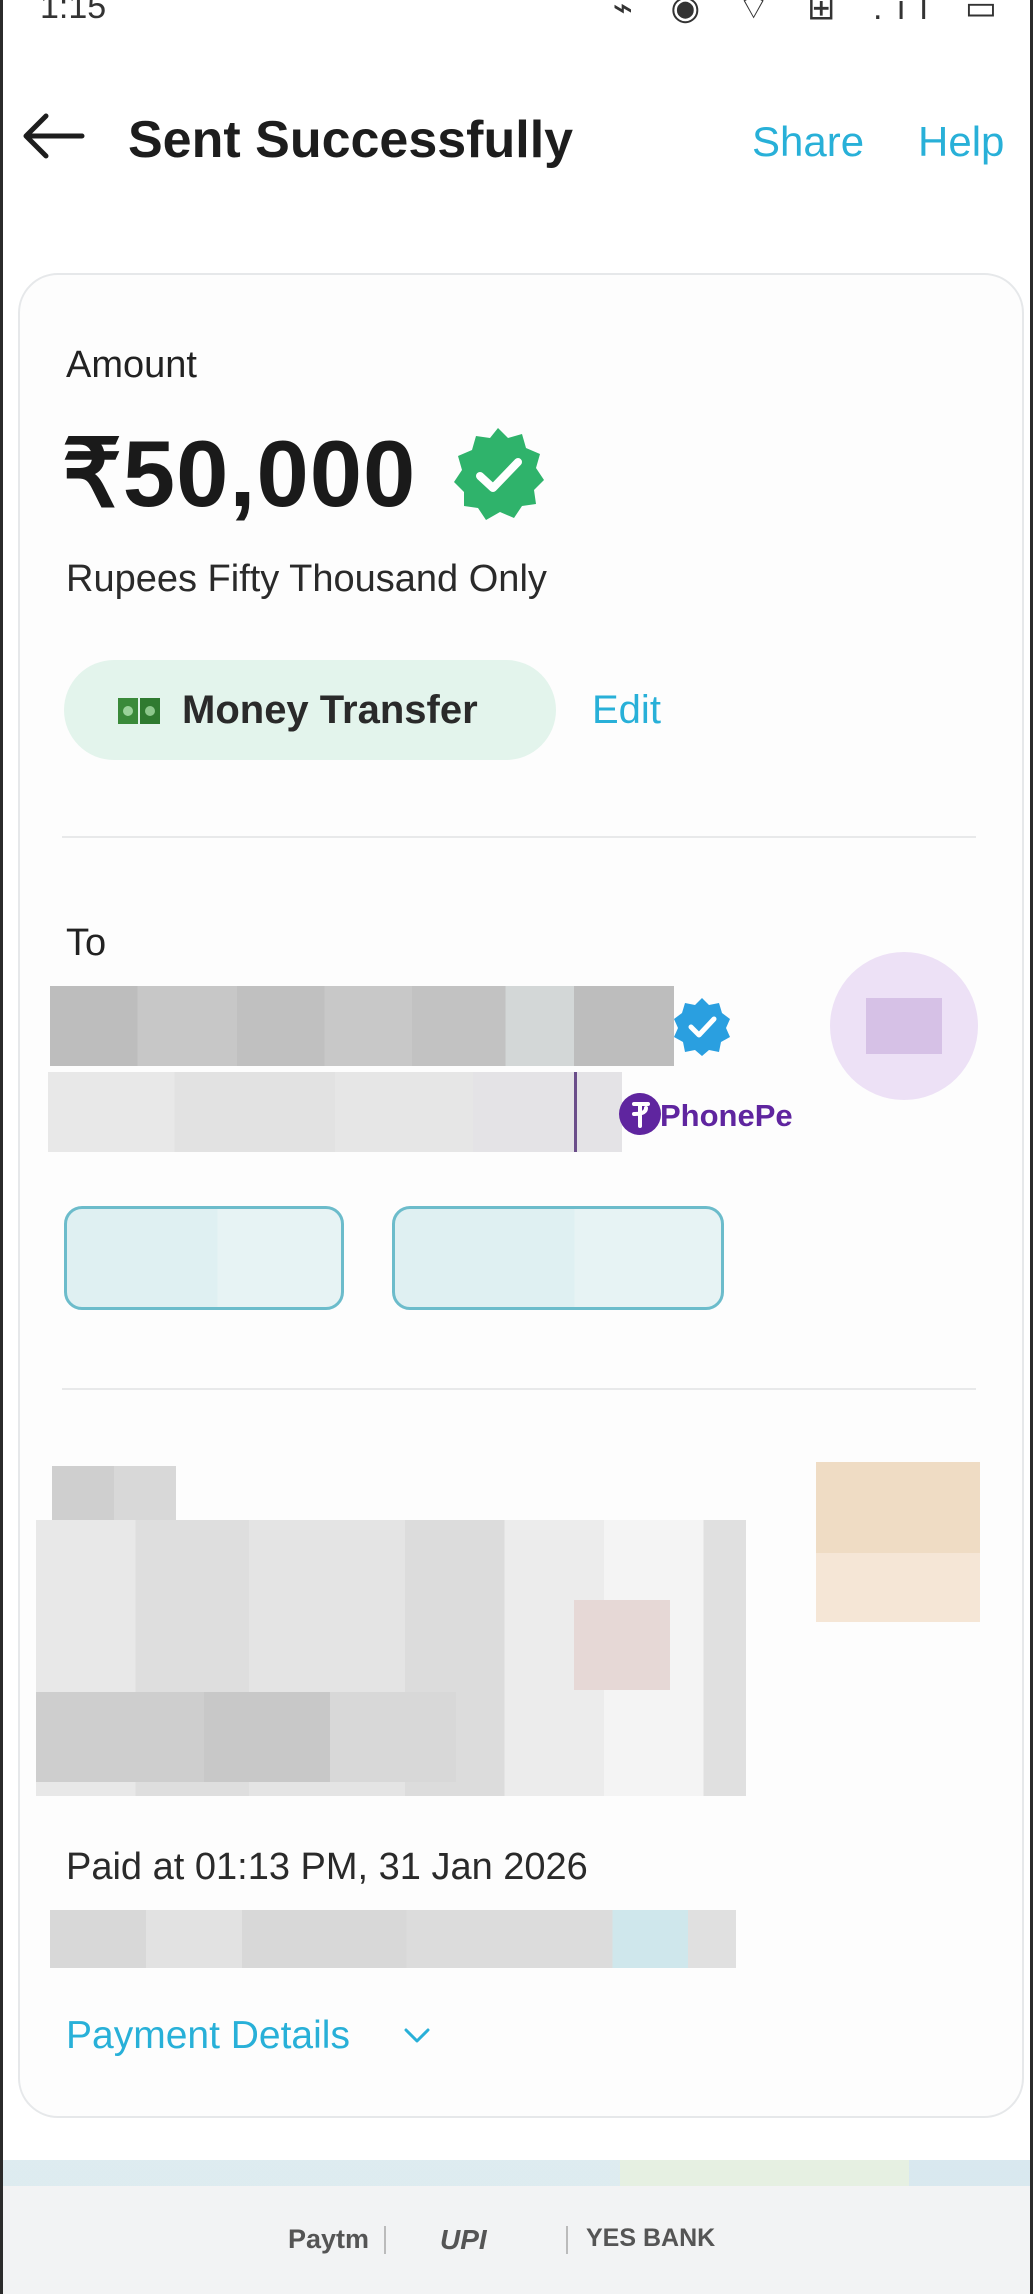 Image resolution: width=1033 pixels, height=2294 pixels. What do you see at coordinates (702, 1027) in the screenshot?
I see `verified-blue-check-icon` at bounding box center [702, 1027].